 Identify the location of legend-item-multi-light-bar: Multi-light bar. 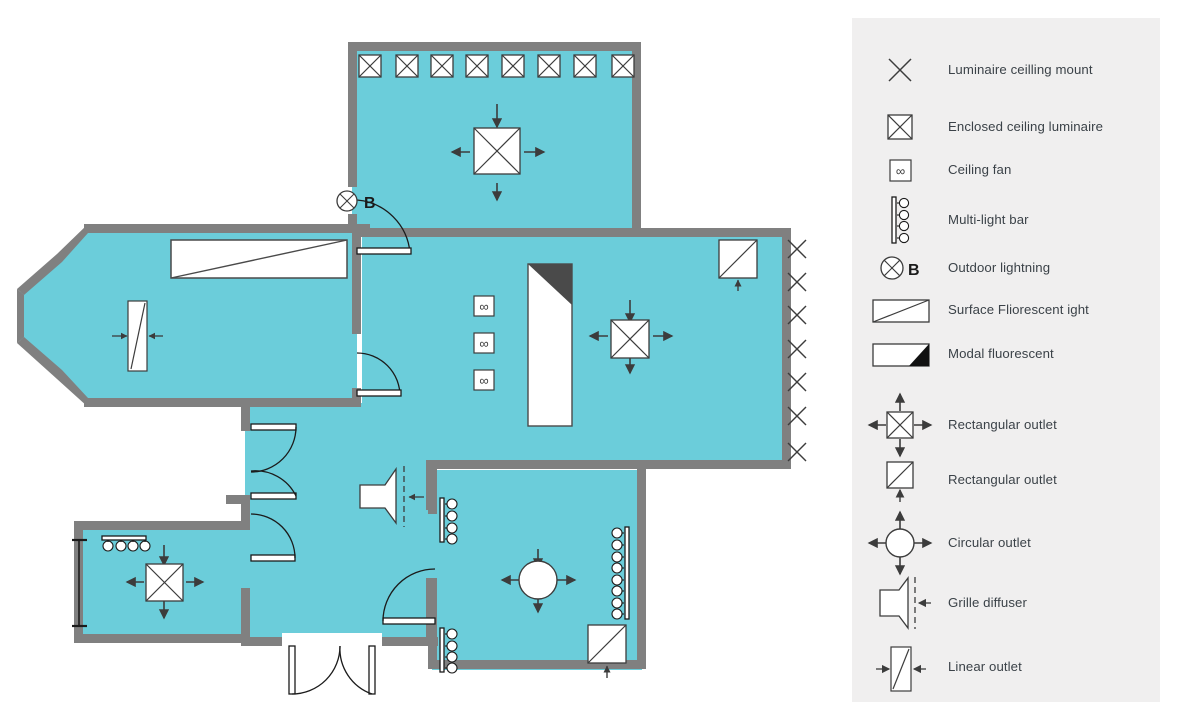
(1006, 220).